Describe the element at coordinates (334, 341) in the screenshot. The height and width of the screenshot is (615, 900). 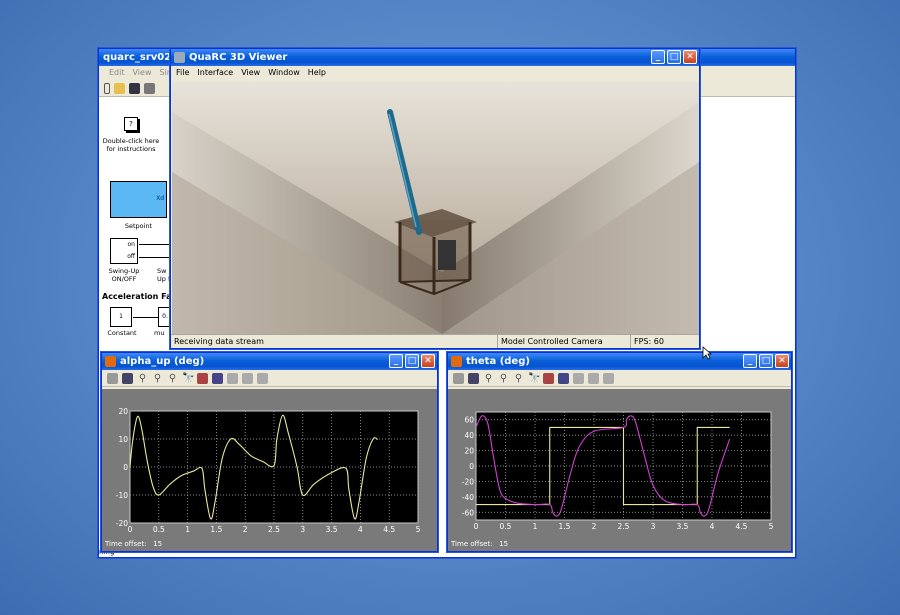
I see `status-text: Receiving data stream` at that location.